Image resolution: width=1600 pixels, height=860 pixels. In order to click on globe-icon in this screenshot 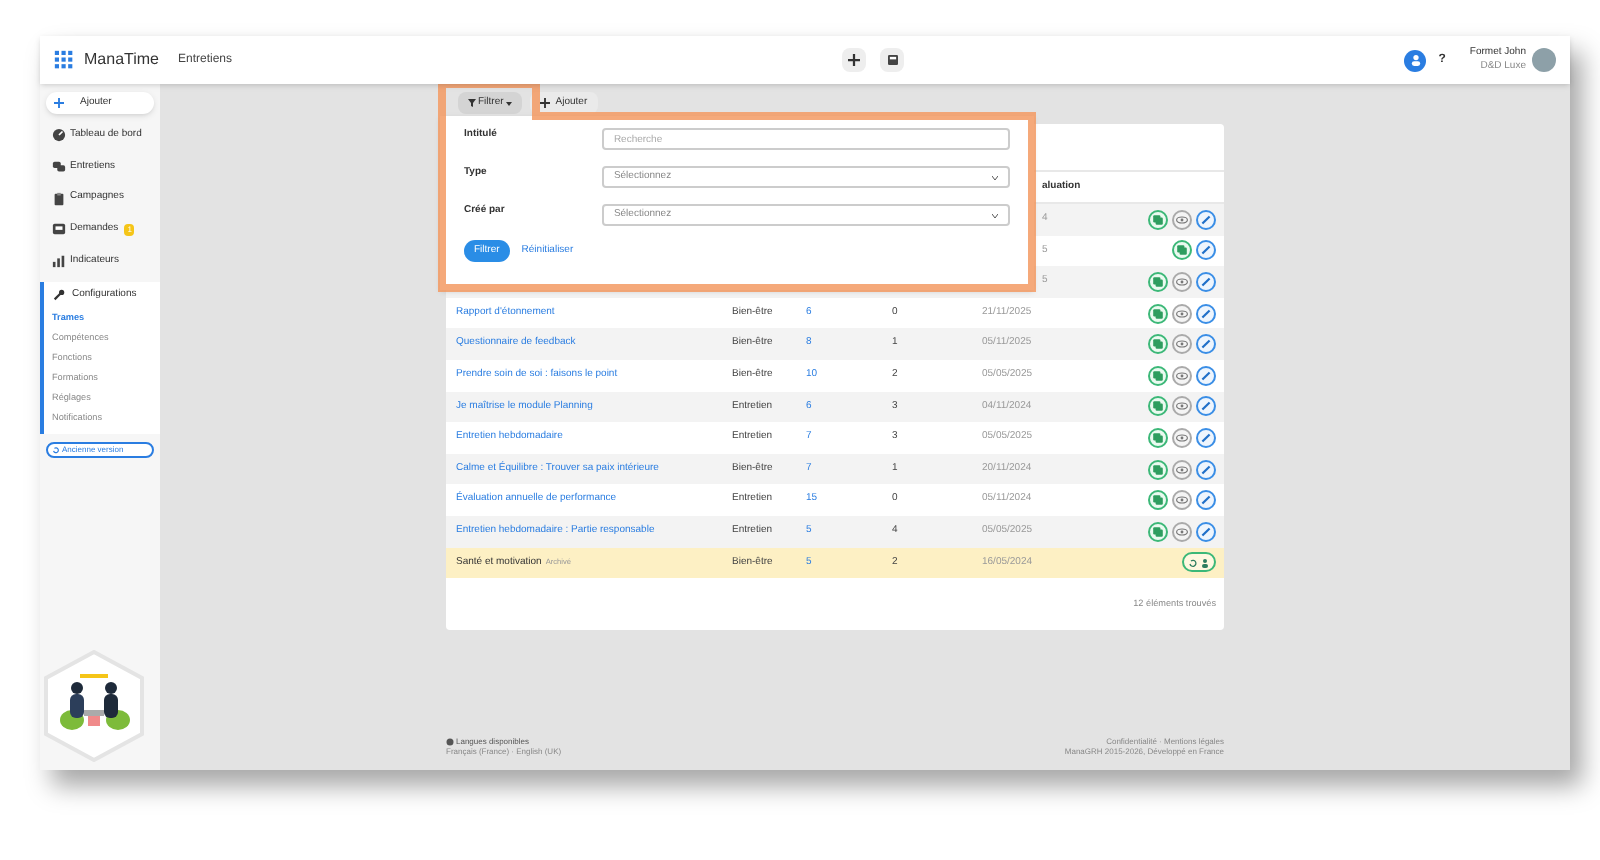, I will do `click(450, 741)`.